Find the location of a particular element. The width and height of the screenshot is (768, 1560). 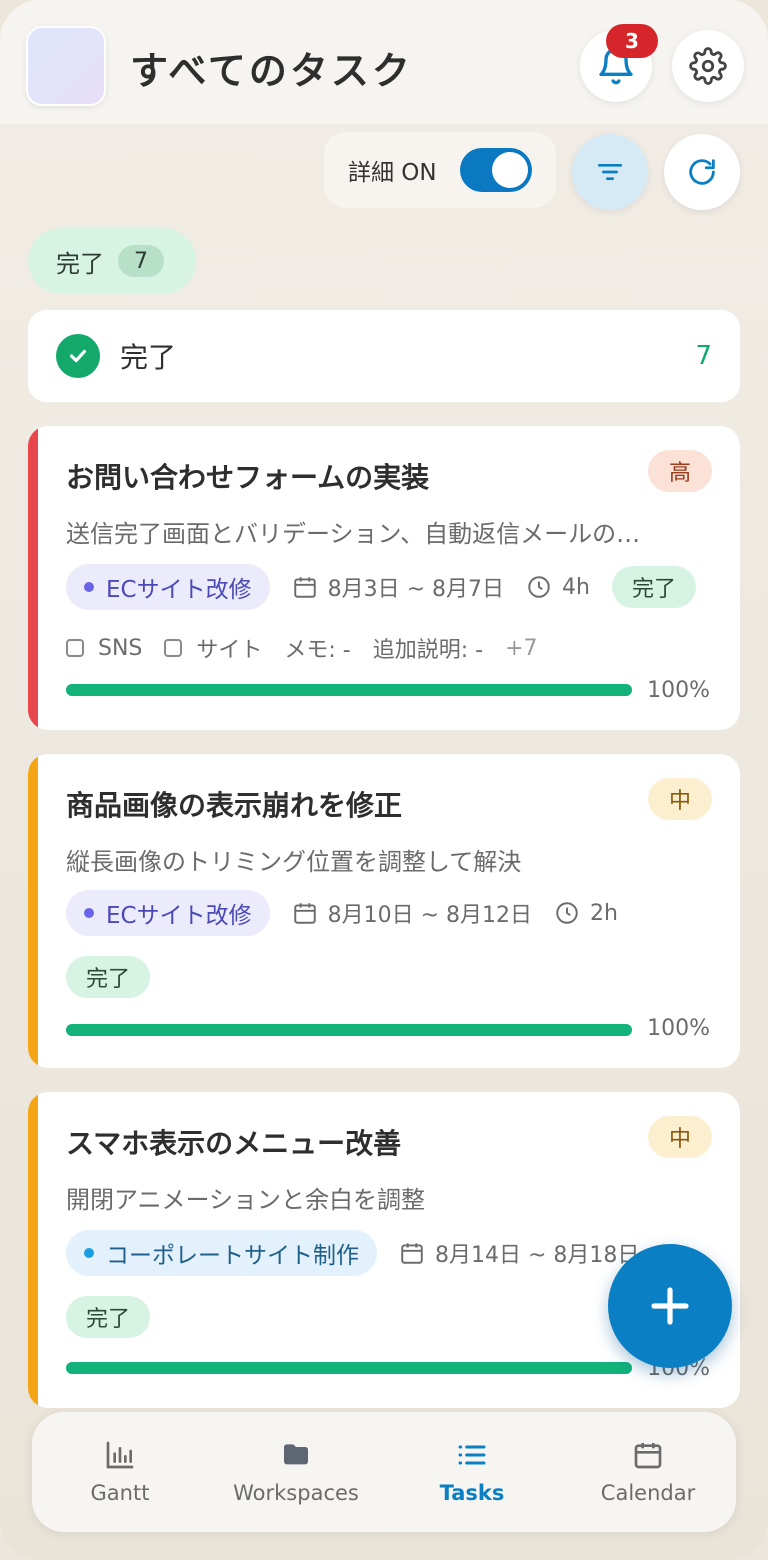

nav-label: Gantt is located at coordinates (120, 1493).